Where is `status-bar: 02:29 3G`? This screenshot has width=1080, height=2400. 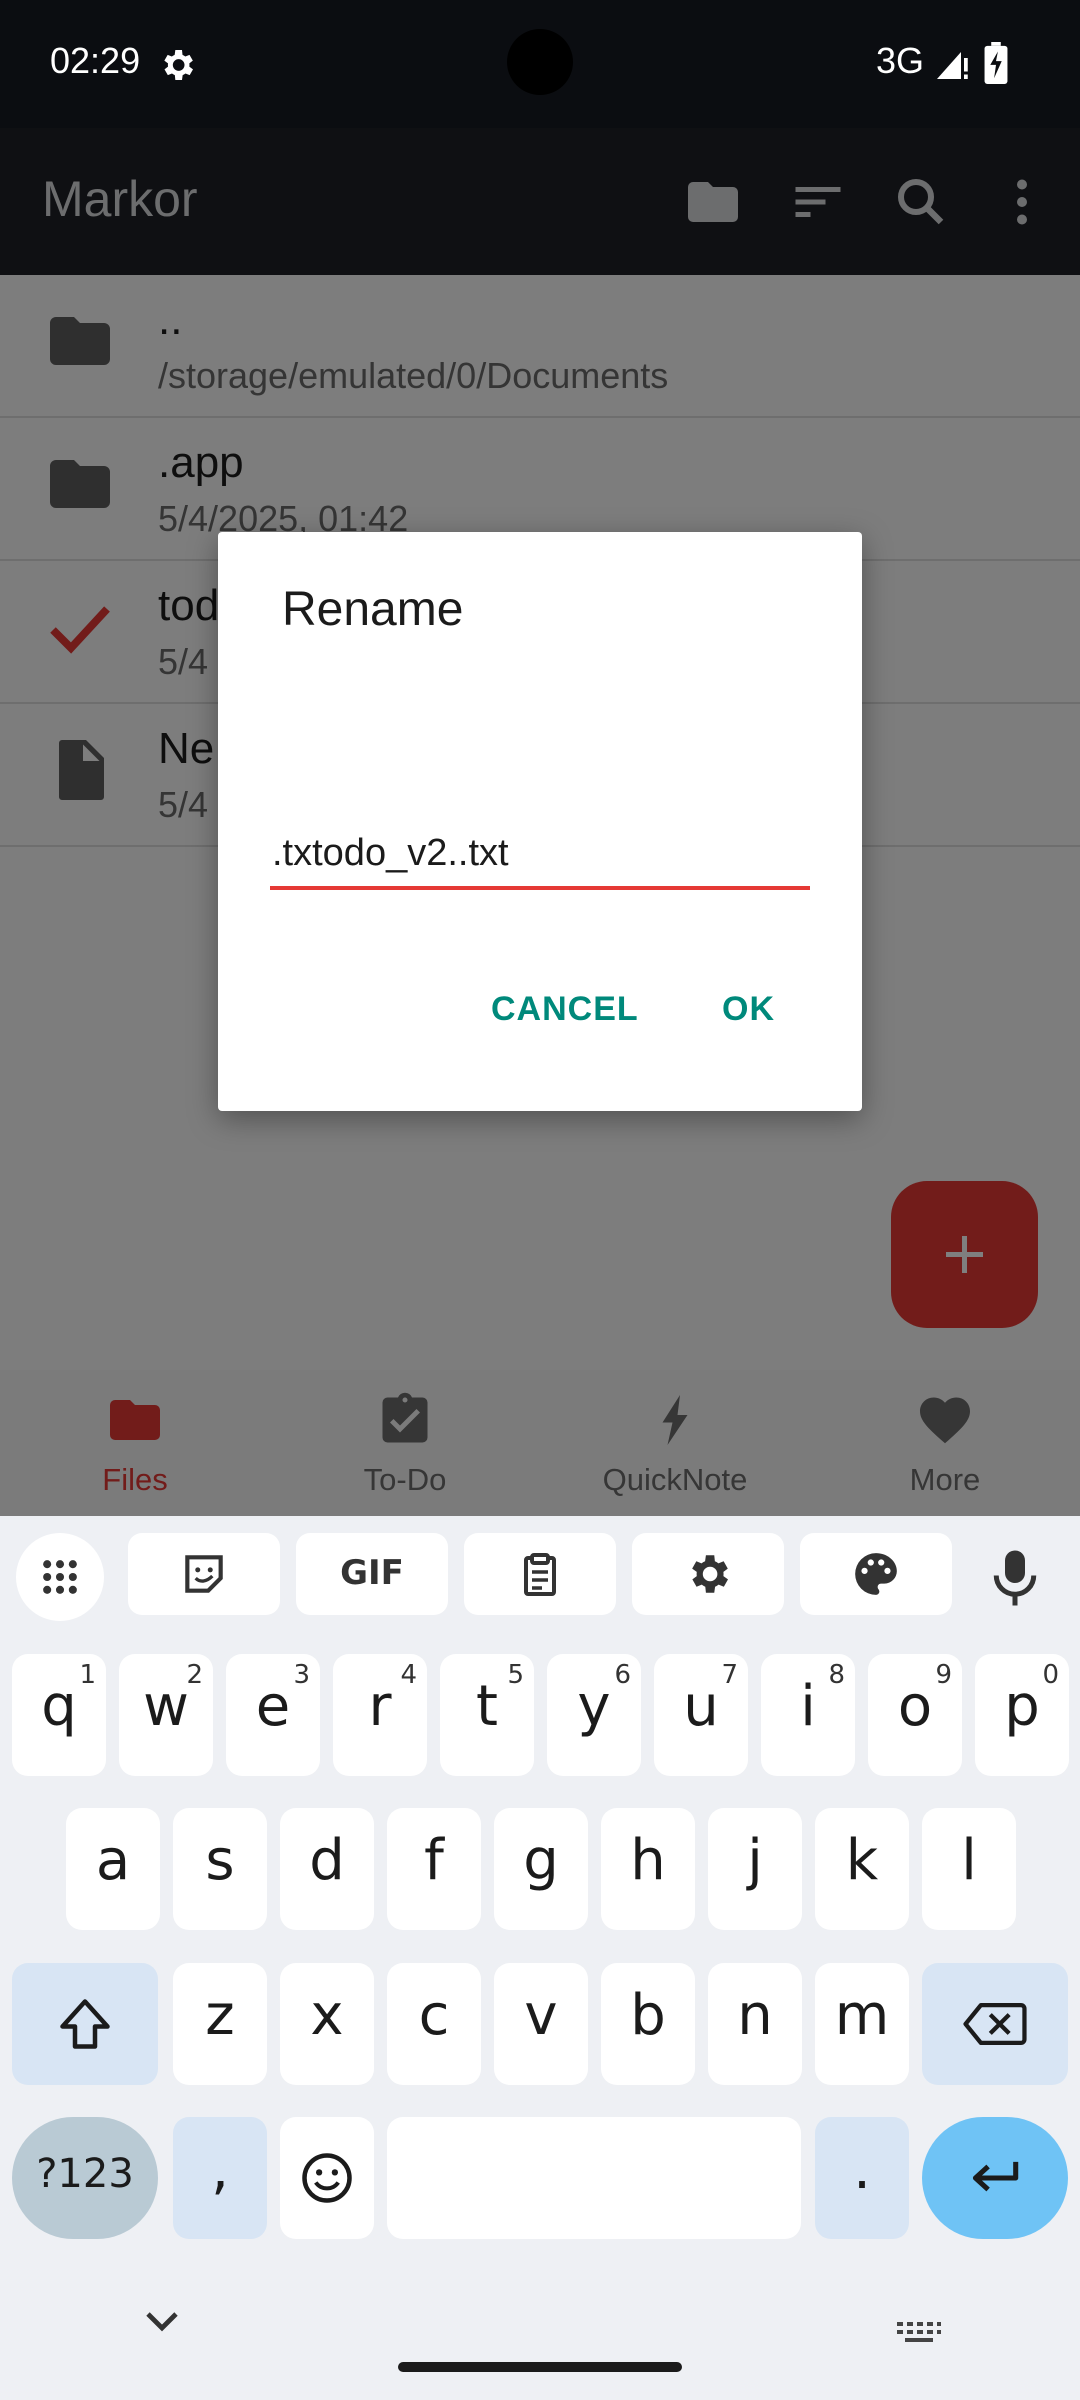
status-bar: 02:29 3G is located at coordinates (540, 64).